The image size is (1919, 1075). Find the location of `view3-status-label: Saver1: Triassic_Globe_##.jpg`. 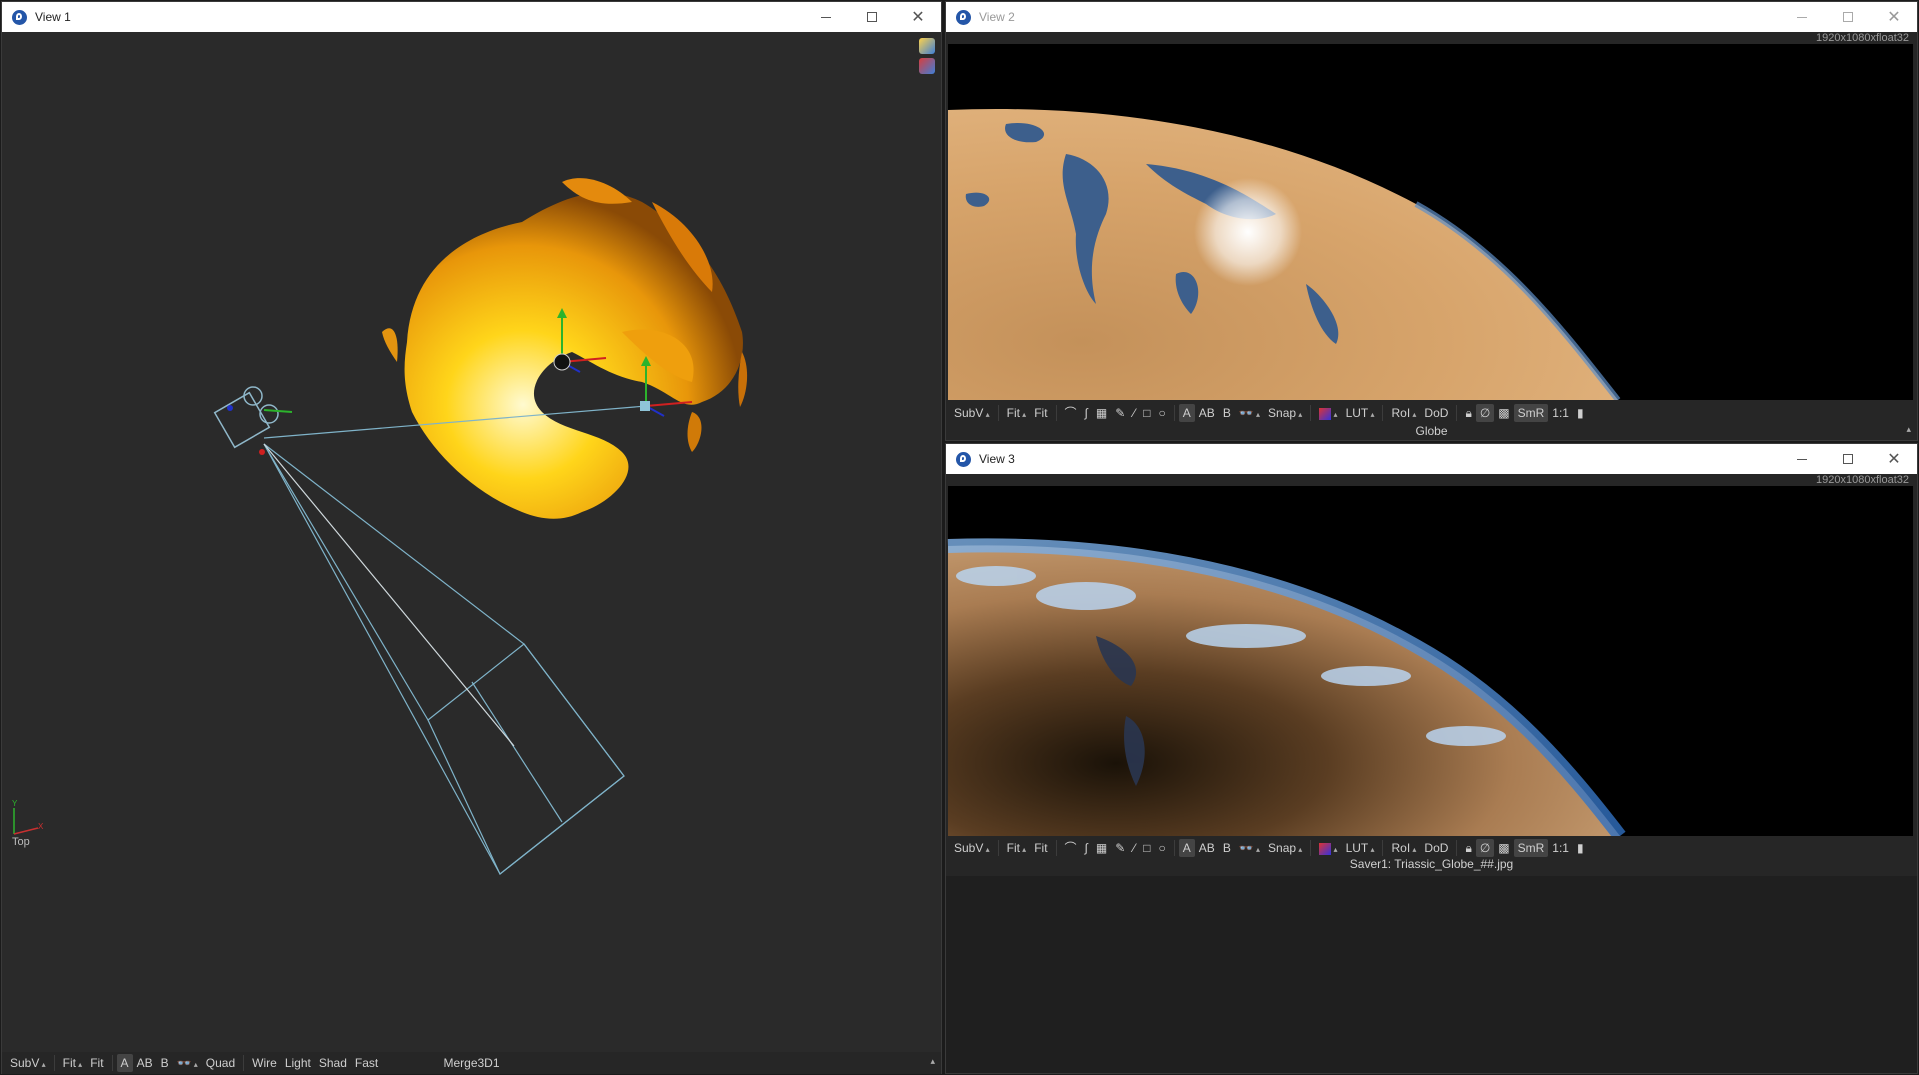

view3-status-label: Saver1: Triassic_Globe_##.jpg is located at coordinates (1431, 864).